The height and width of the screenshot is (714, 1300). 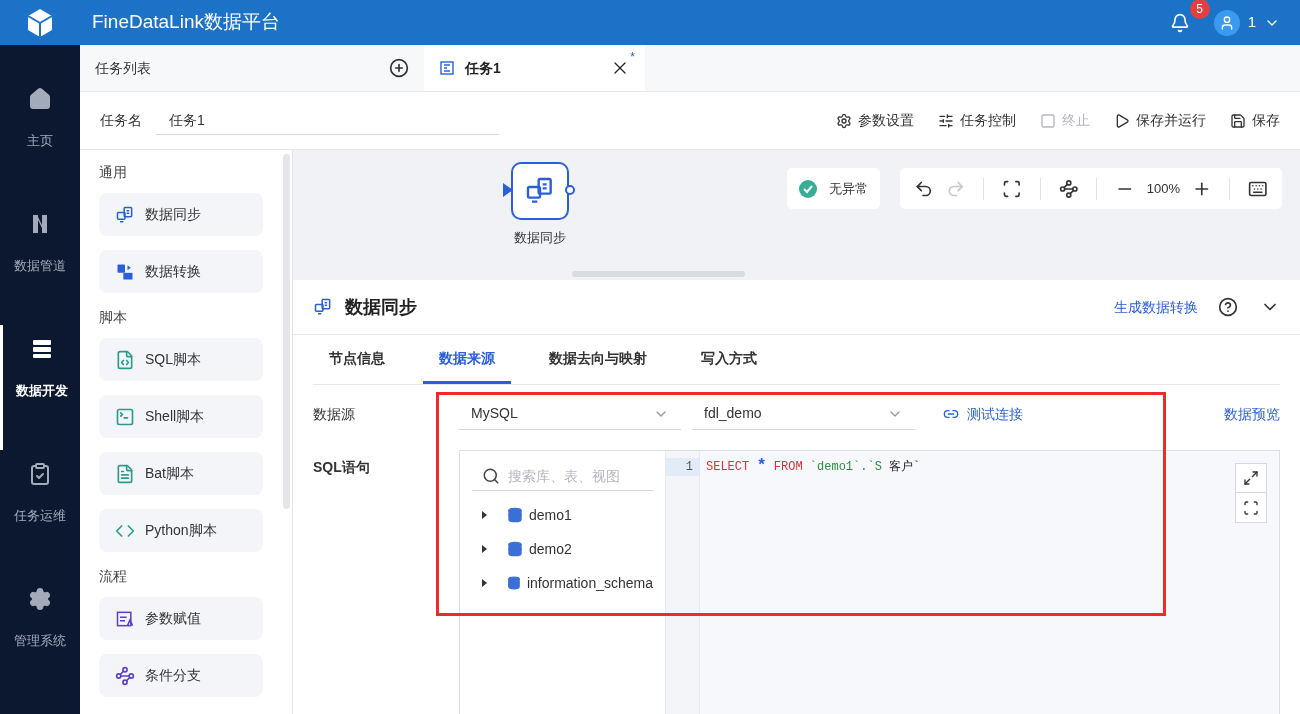 I want to click on output-port-icon, so click(x=570, y=190).